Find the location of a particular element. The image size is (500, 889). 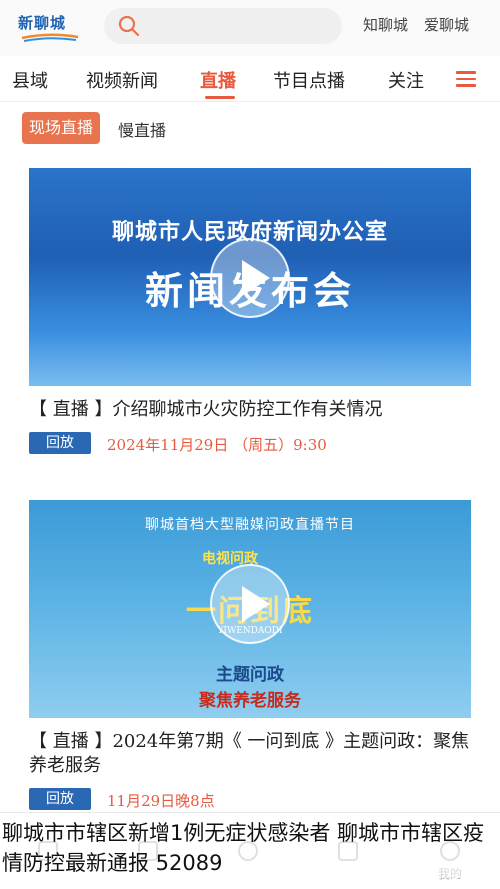

tab-on-demand: 节目点播 is located at coordinates (309, 80).